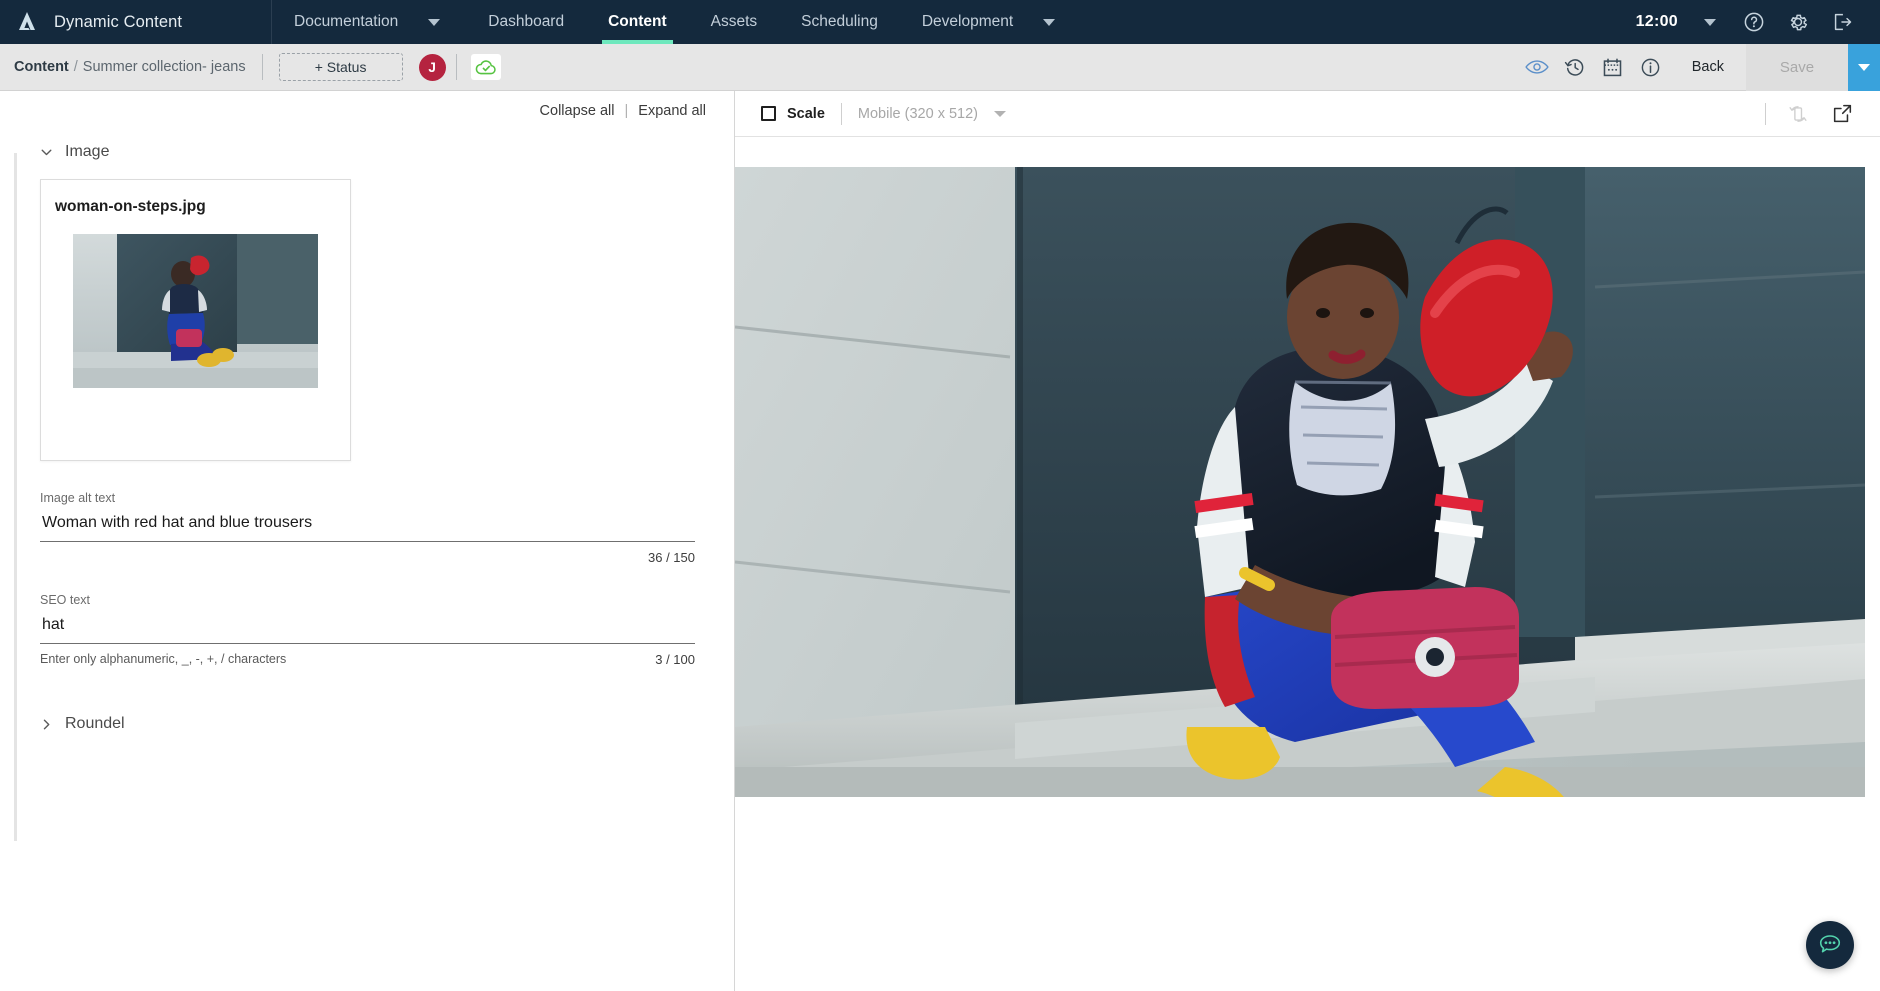 Image resolution: width=1880 pixels, height=991 pixels. What do you see at coordinates (577, 111) in the screenshot?
I see `collapse-all-button: Collapse all` at bounding box center [577, 111].